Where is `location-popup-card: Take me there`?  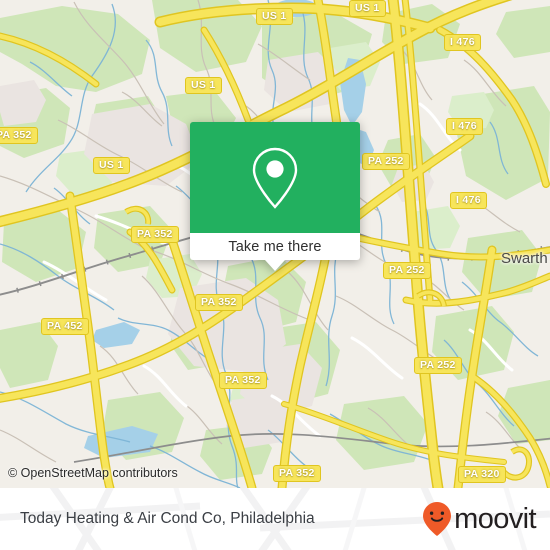 location-popup-card: Take me there is located at coordinates (275, 196).